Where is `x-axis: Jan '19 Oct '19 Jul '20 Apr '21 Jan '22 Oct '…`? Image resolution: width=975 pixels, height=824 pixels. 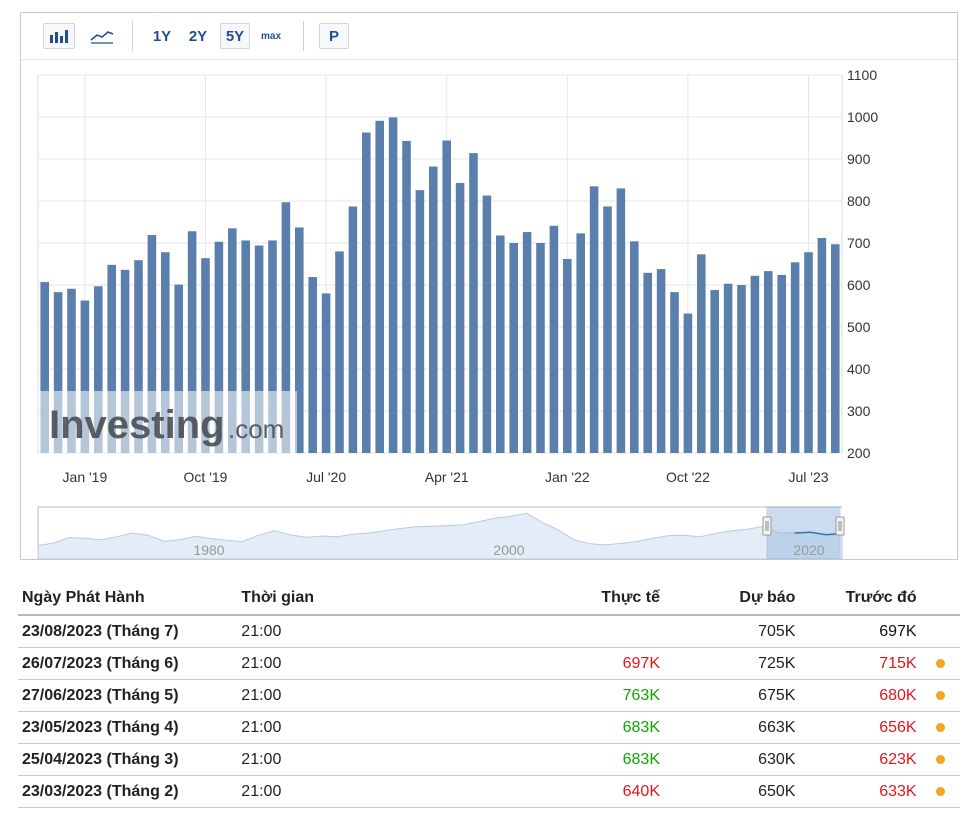 x-axis: Jan '19 Oct '19 Jul '20 Apr '21 Jan '22 Oct '… is located at coordinates (446, 477).